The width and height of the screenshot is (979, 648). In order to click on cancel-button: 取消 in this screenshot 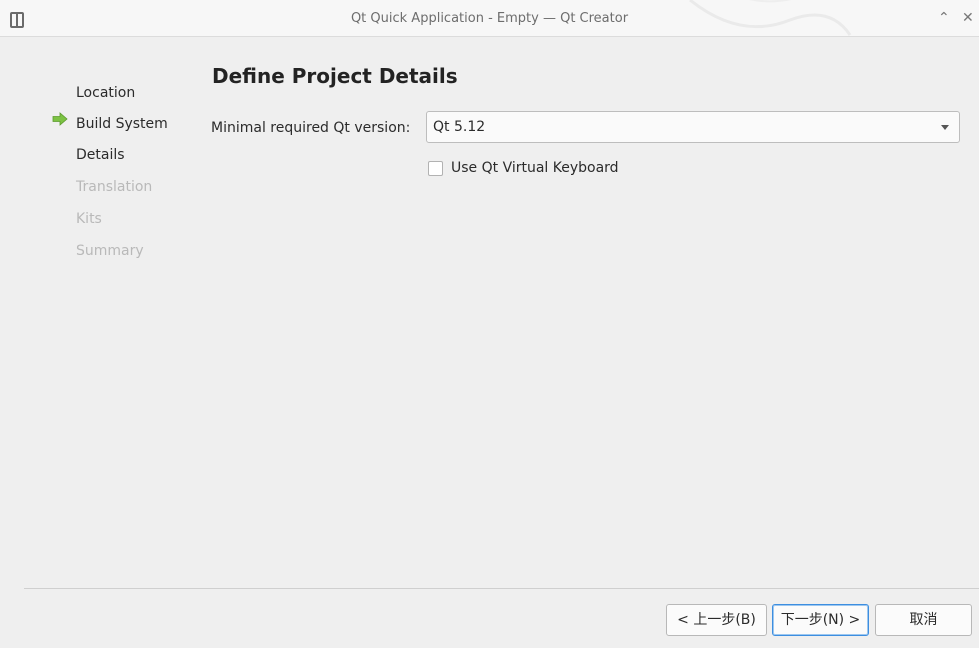, I will do `click(923, 620)`.